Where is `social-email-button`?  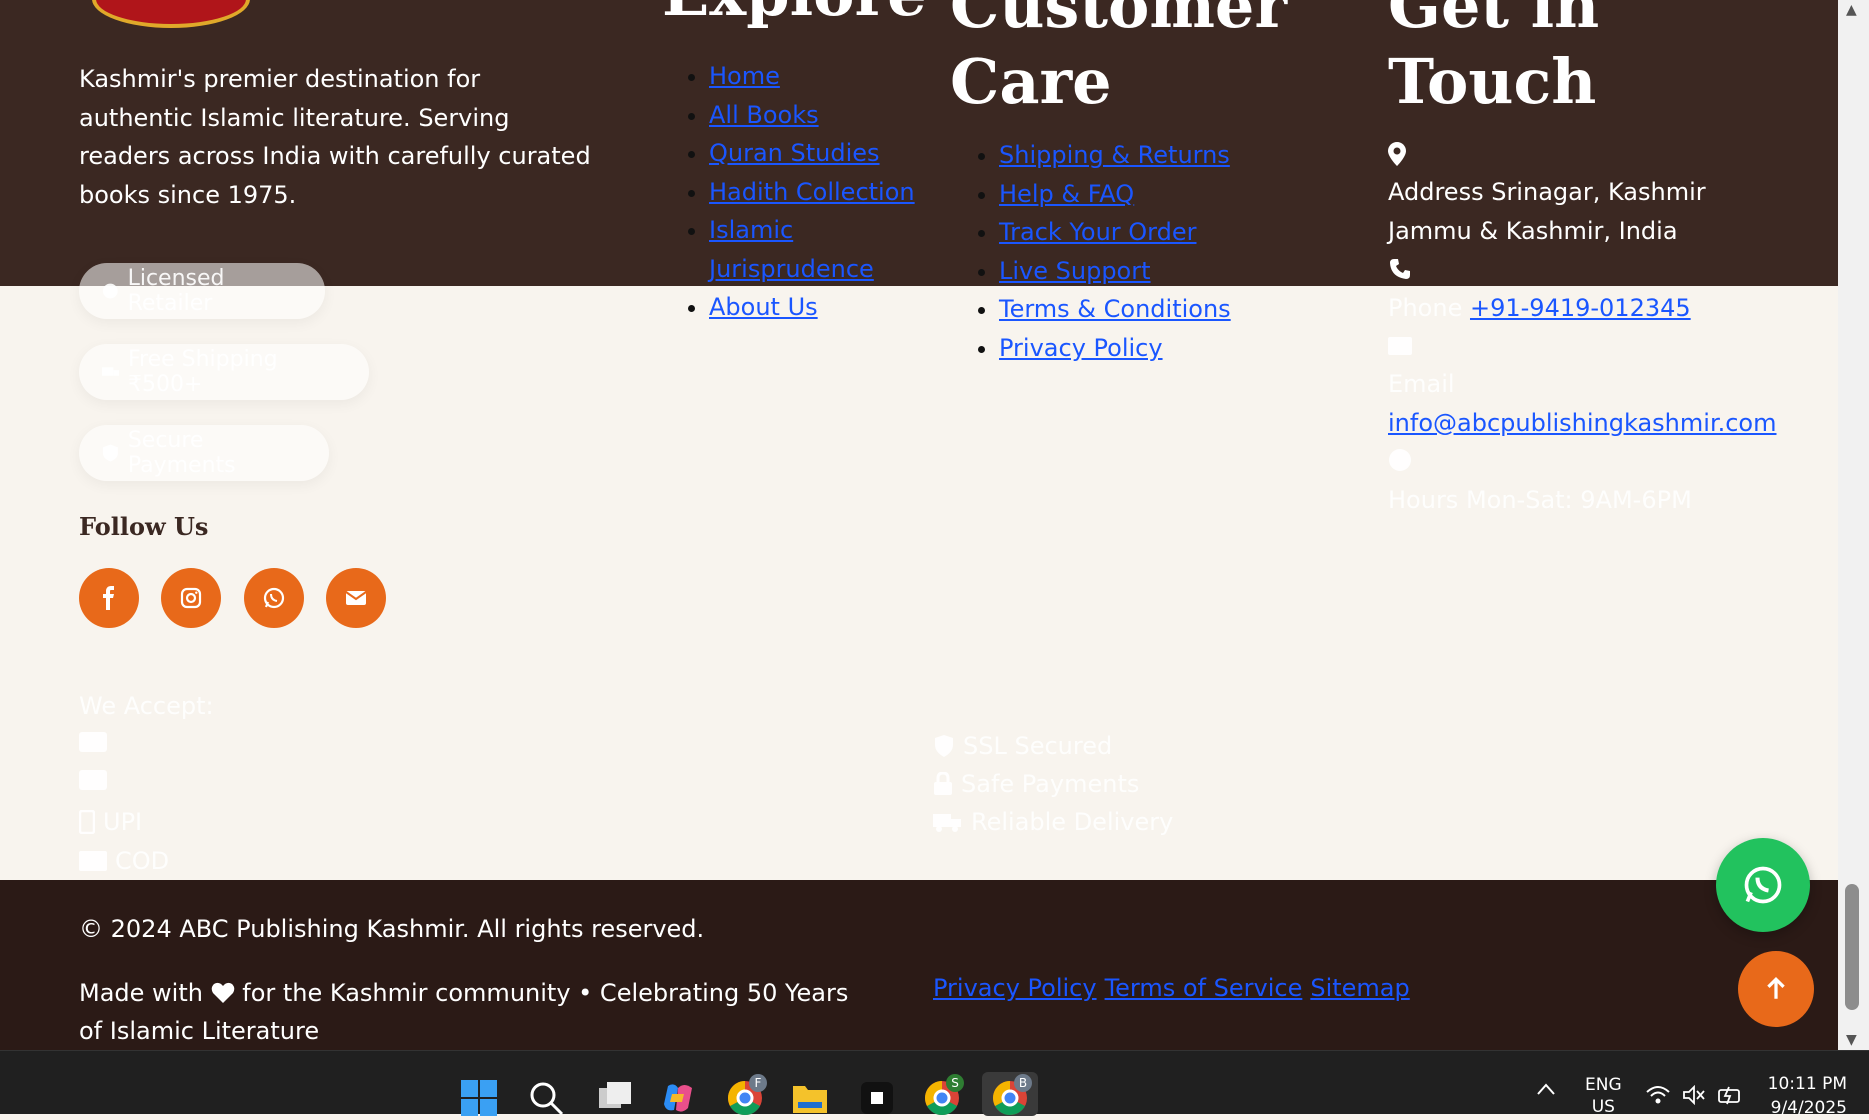 social-email-button is located at coordinates (356, 598).